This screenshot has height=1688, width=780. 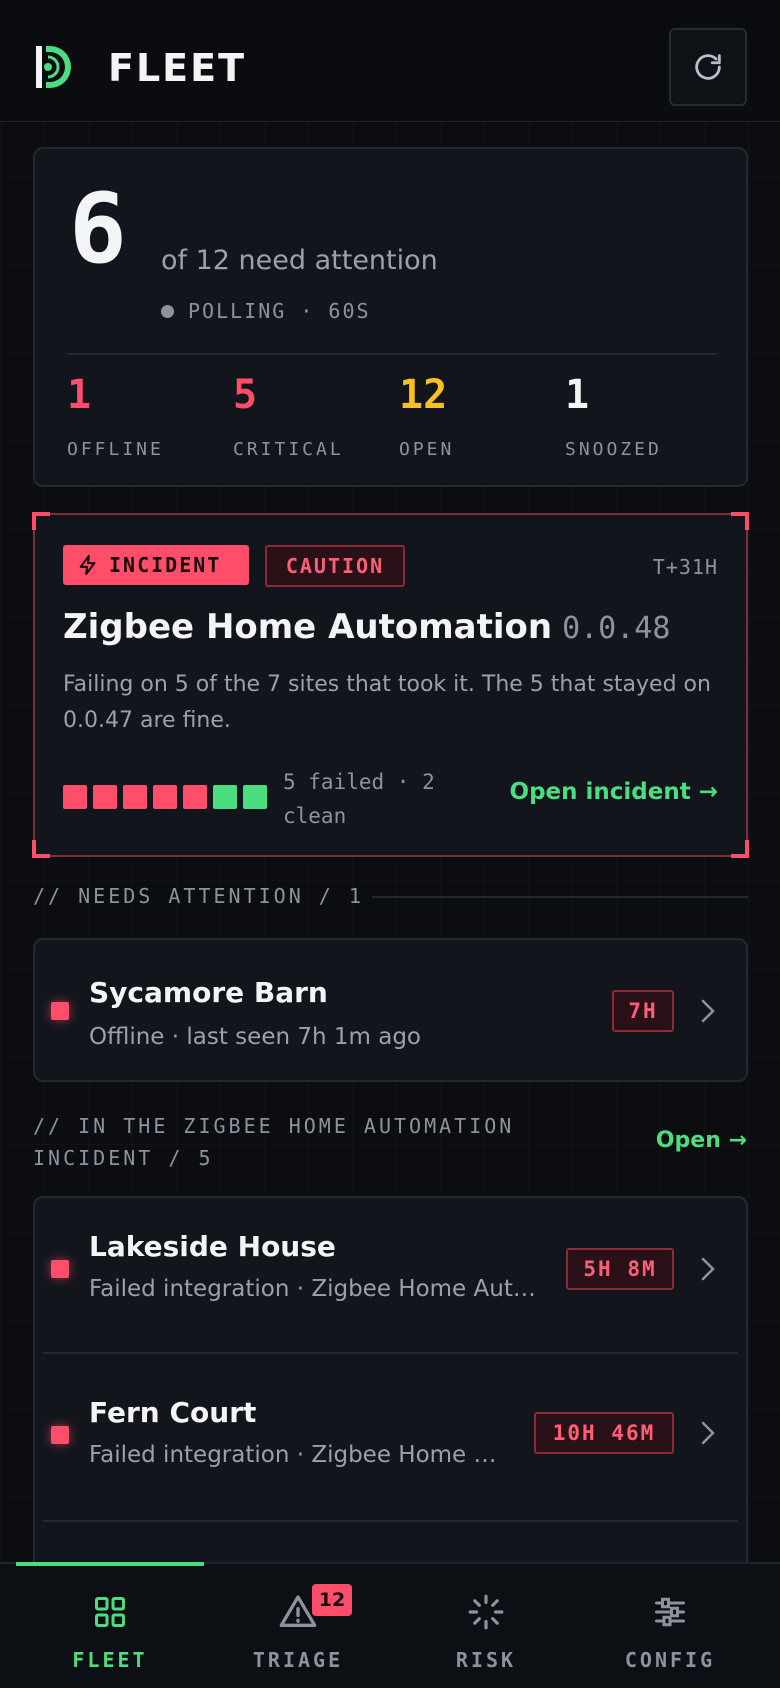 I want to click on polling-dot, so click(x=167, y=311).